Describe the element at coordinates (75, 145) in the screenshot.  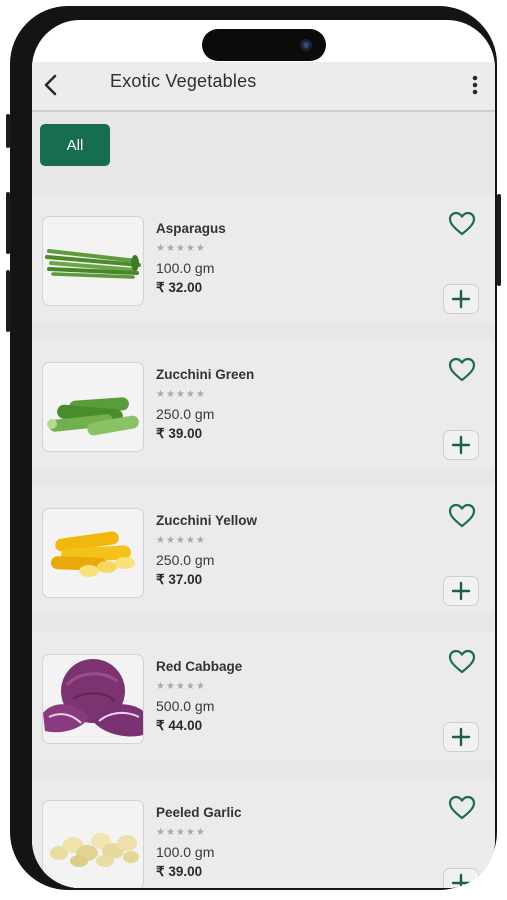
I see `filter-chip-all: All` at that location.